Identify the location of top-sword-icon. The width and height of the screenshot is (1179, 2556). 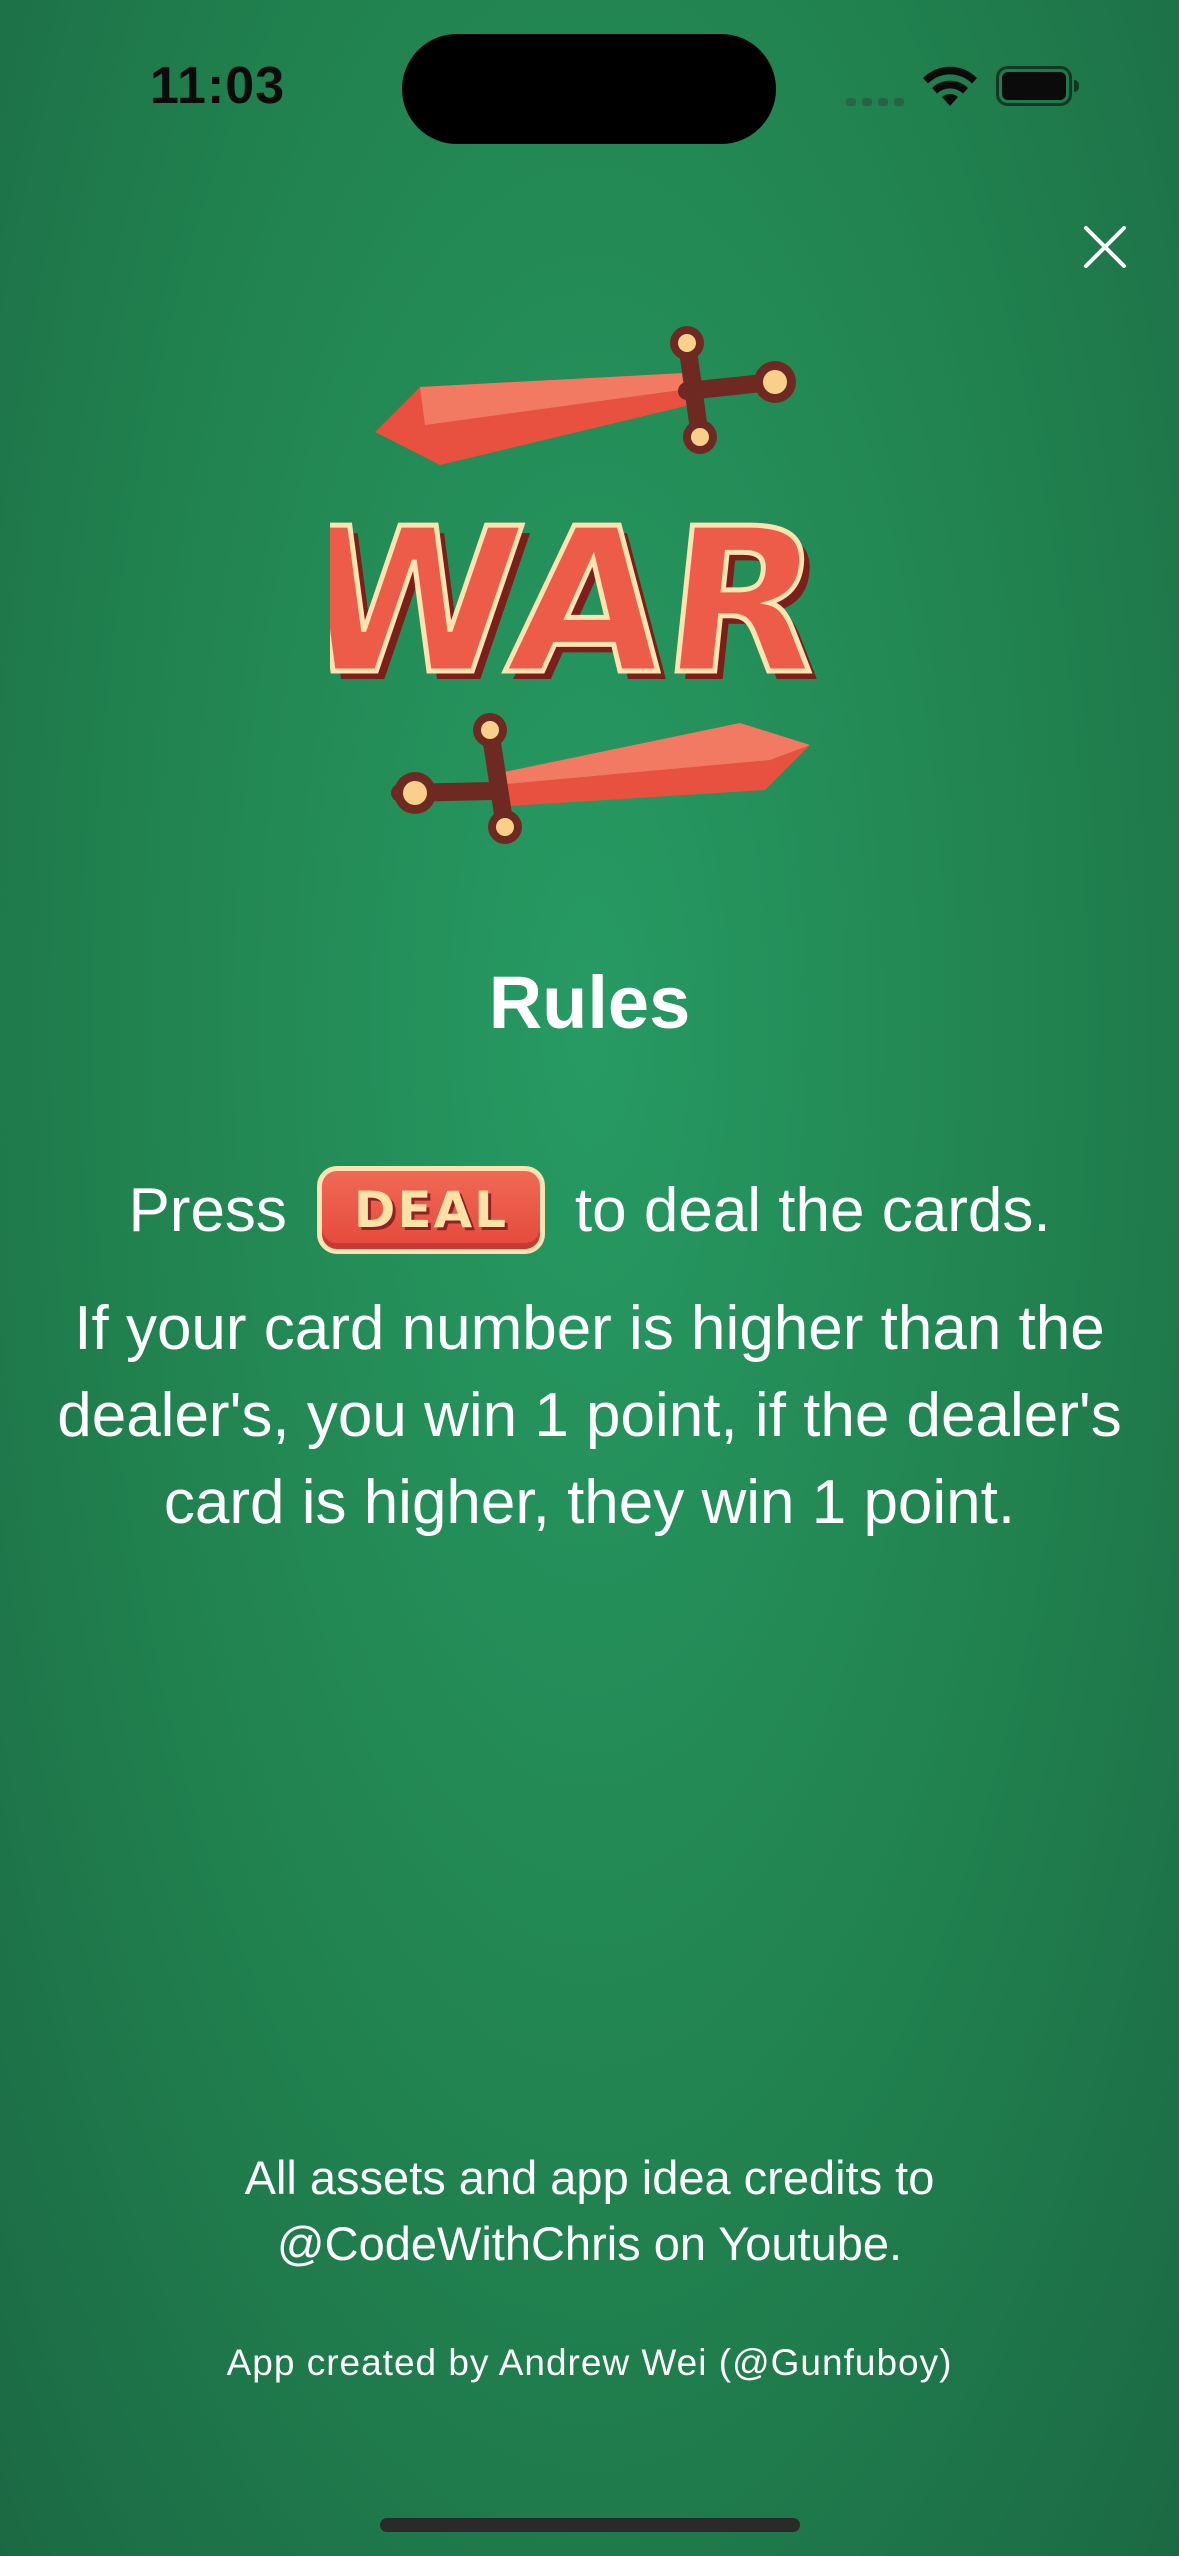
(585, 395).